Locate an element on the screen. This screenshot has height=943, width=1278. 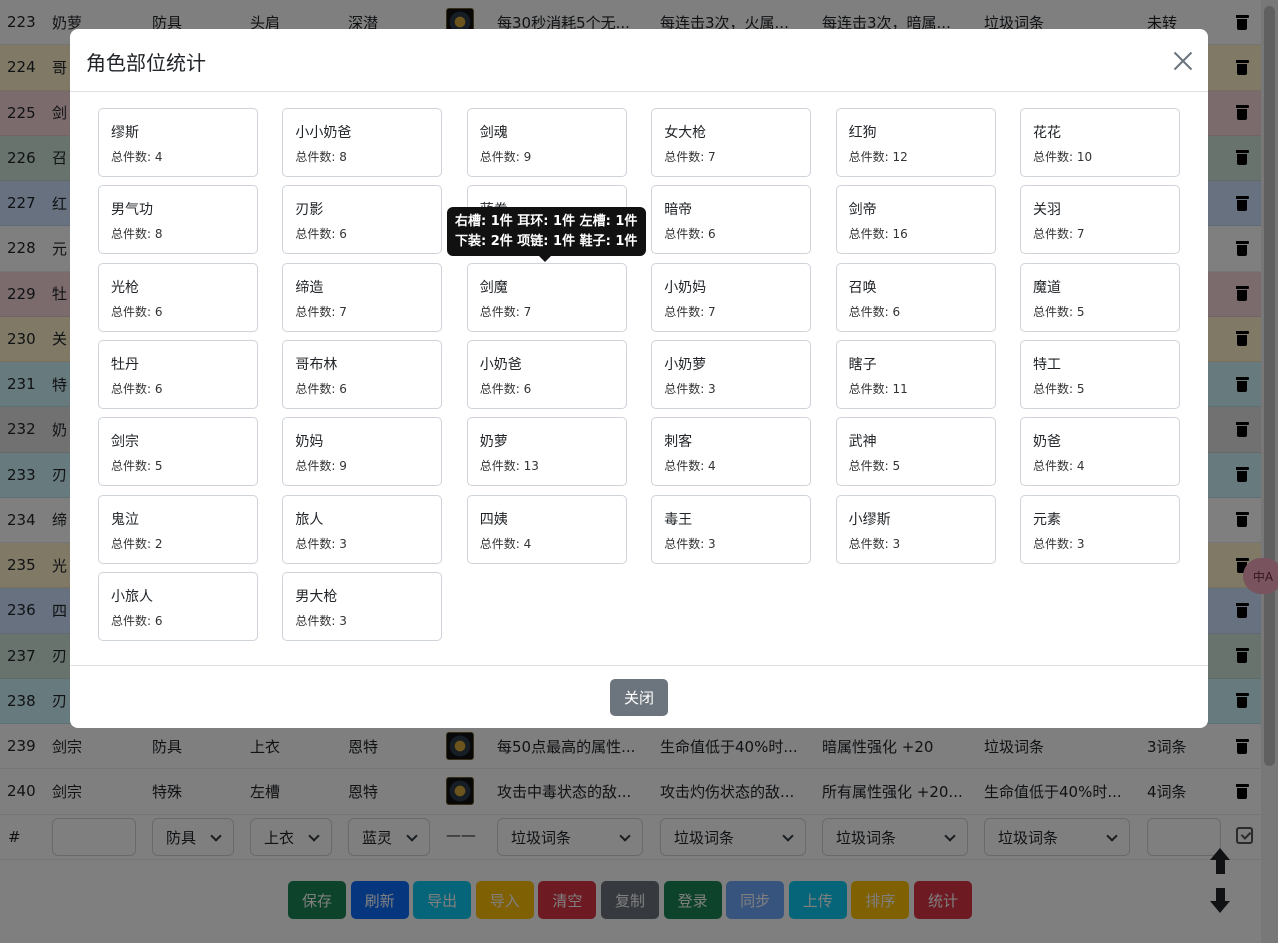
role-card: 花花总件数: 10 is located at coordinates (1100, 142).